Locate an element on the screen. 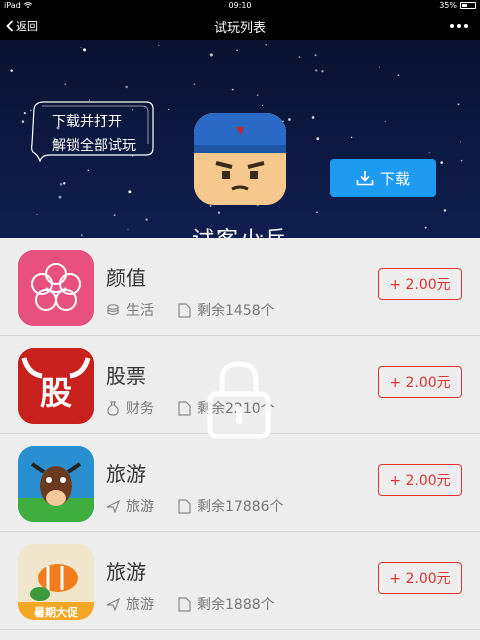 The height and width of the screenshot is (640, 480). status-bar: iPad 09:10 35% is located at coordinates (240, 6).